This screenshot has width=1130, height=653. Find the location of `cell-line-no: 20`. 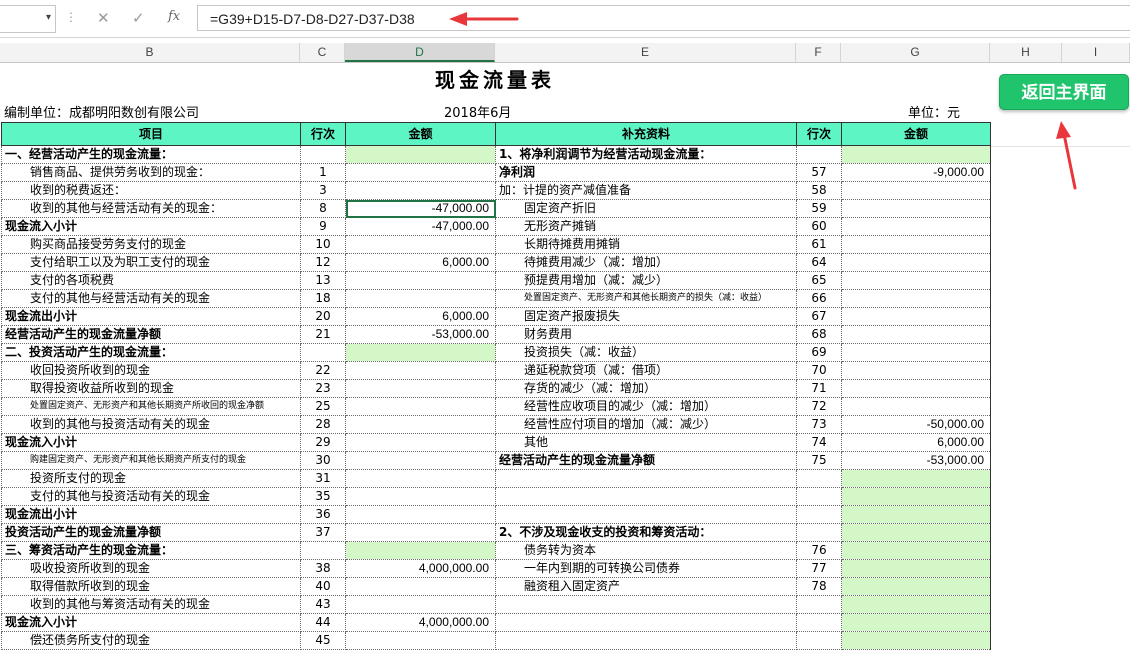

cell-line-no: 20 is located at coordinates (323, 316).